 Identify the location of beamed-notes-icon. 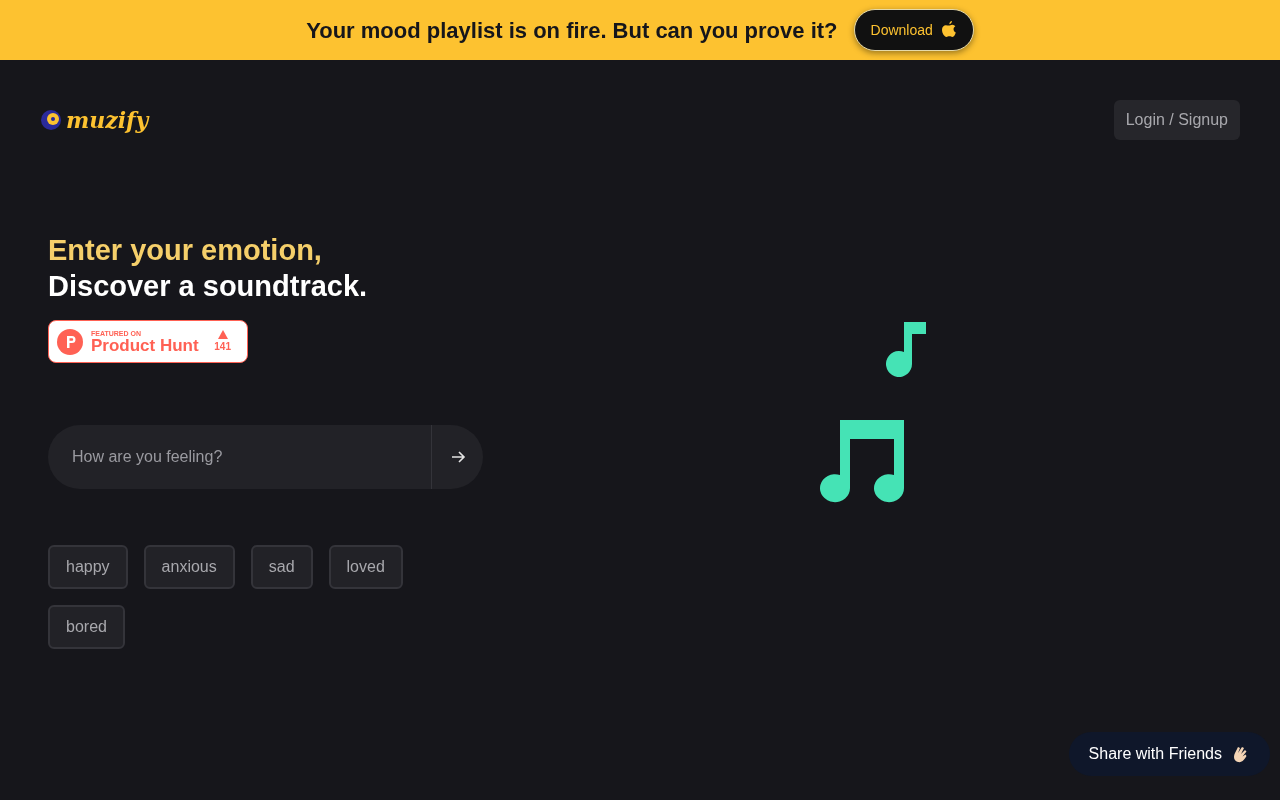
(863, 462).